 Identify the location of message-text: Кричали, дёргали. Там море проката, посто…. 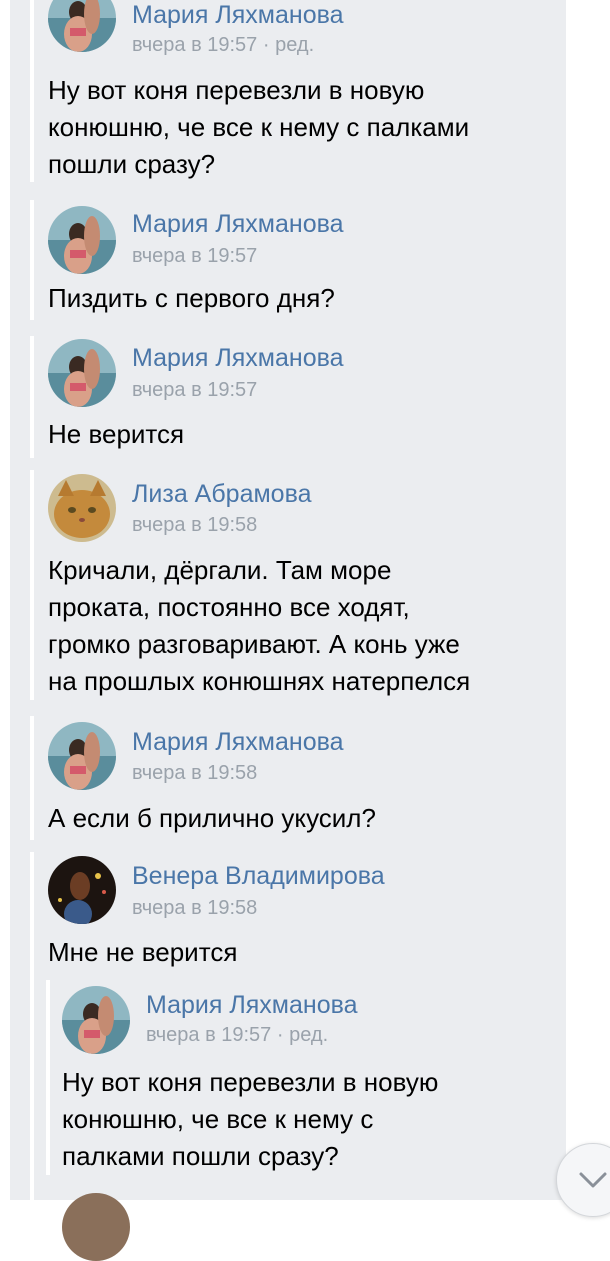
(259, 625).